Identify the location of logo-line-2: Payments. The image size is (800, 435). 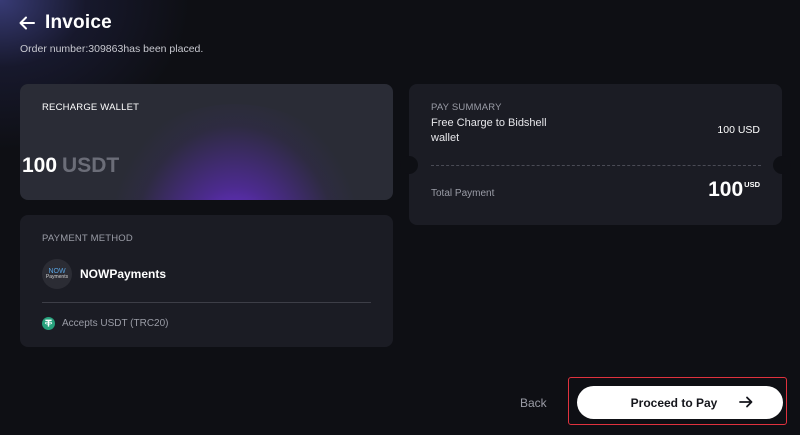
(57, 277).